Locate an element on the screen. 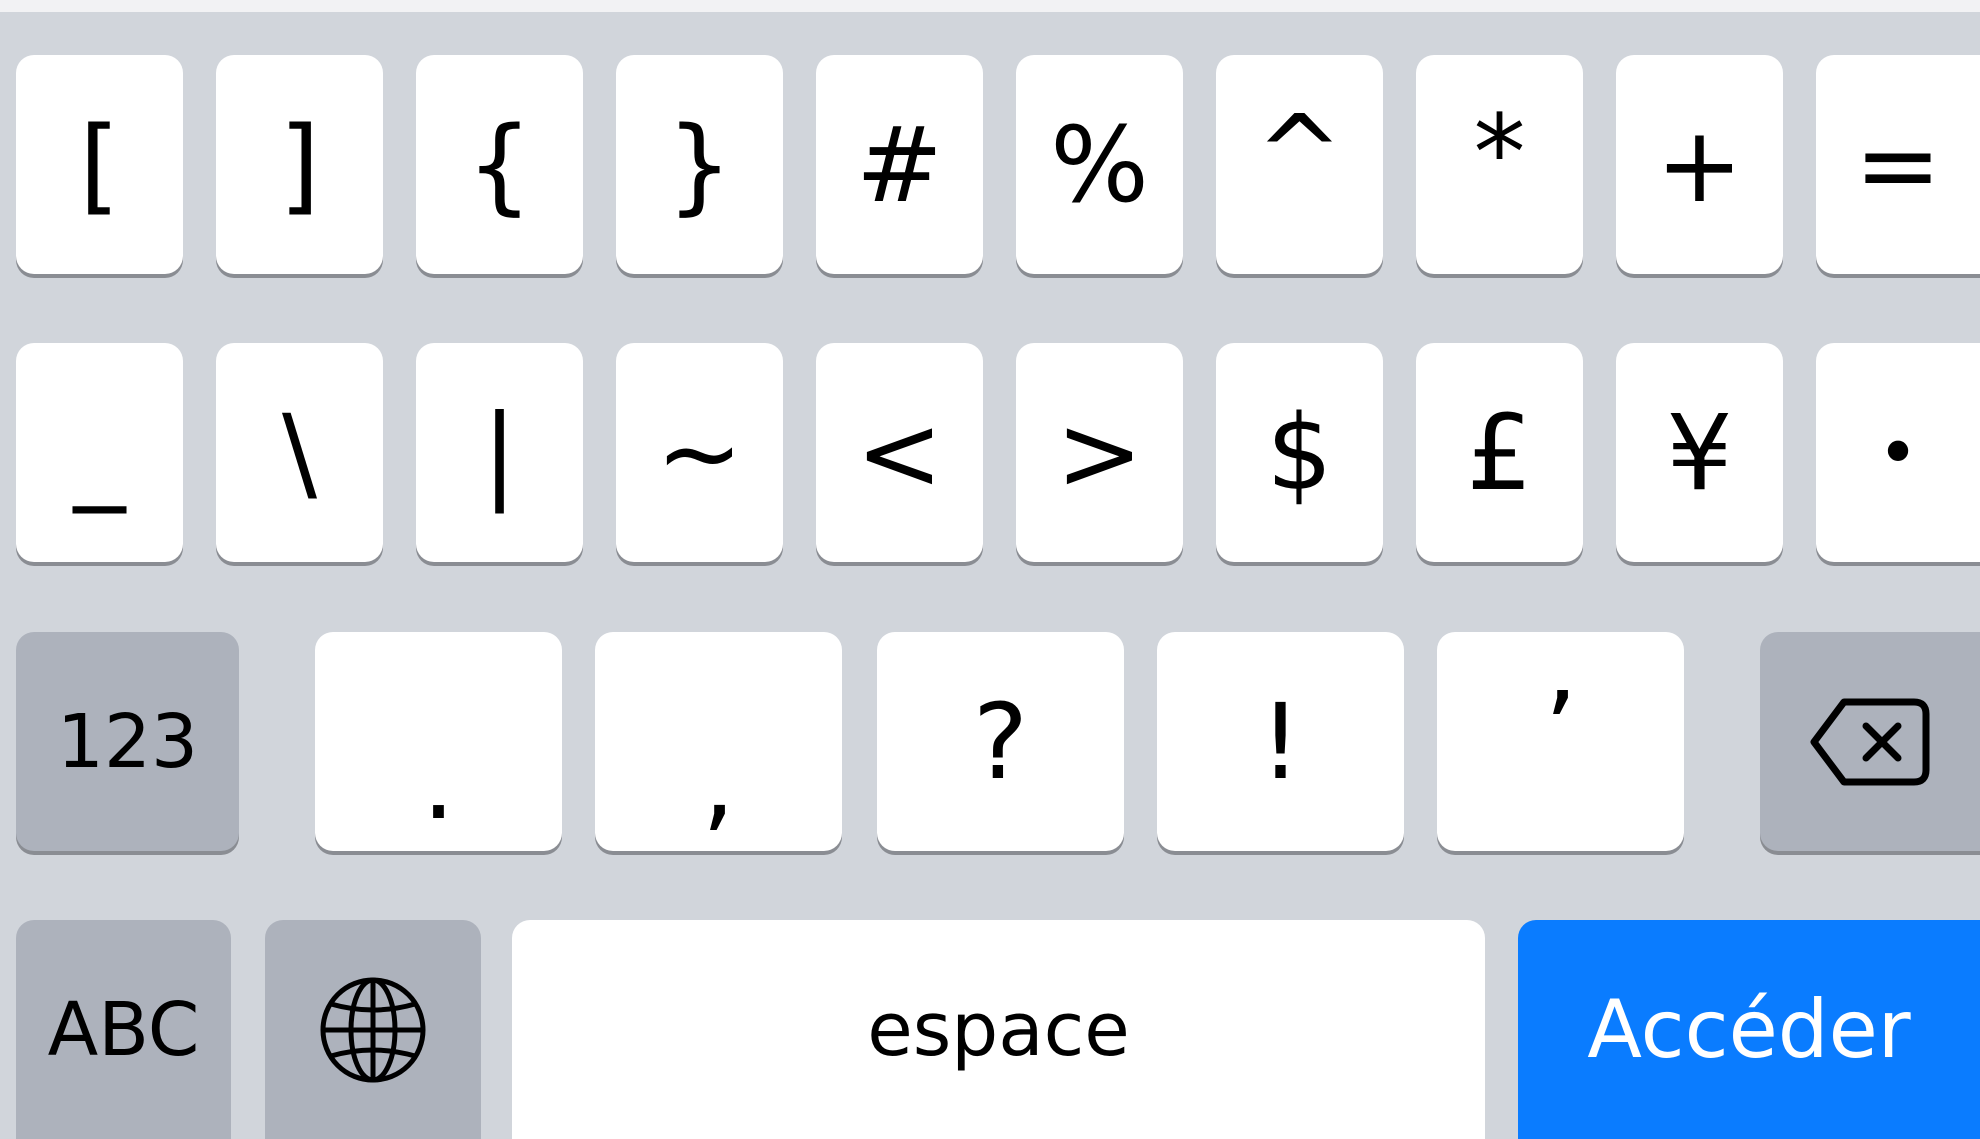  globe-icon is located at coordinates (373, 1030).